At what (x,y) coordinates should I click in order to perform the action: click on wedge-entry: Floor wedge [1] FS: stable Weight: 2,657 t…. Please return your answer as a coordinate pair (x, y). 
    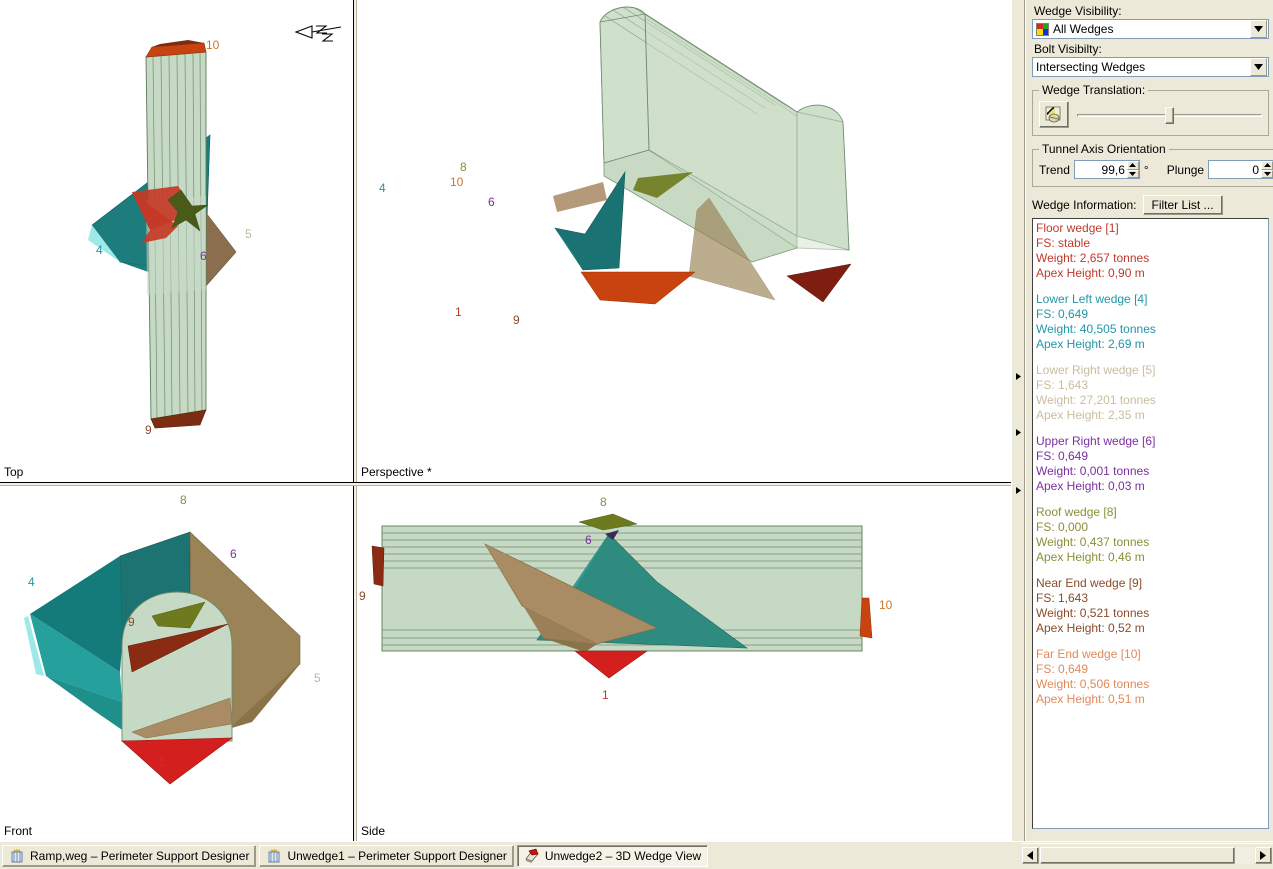
    Looking at the image, I should click on (1150, 251).